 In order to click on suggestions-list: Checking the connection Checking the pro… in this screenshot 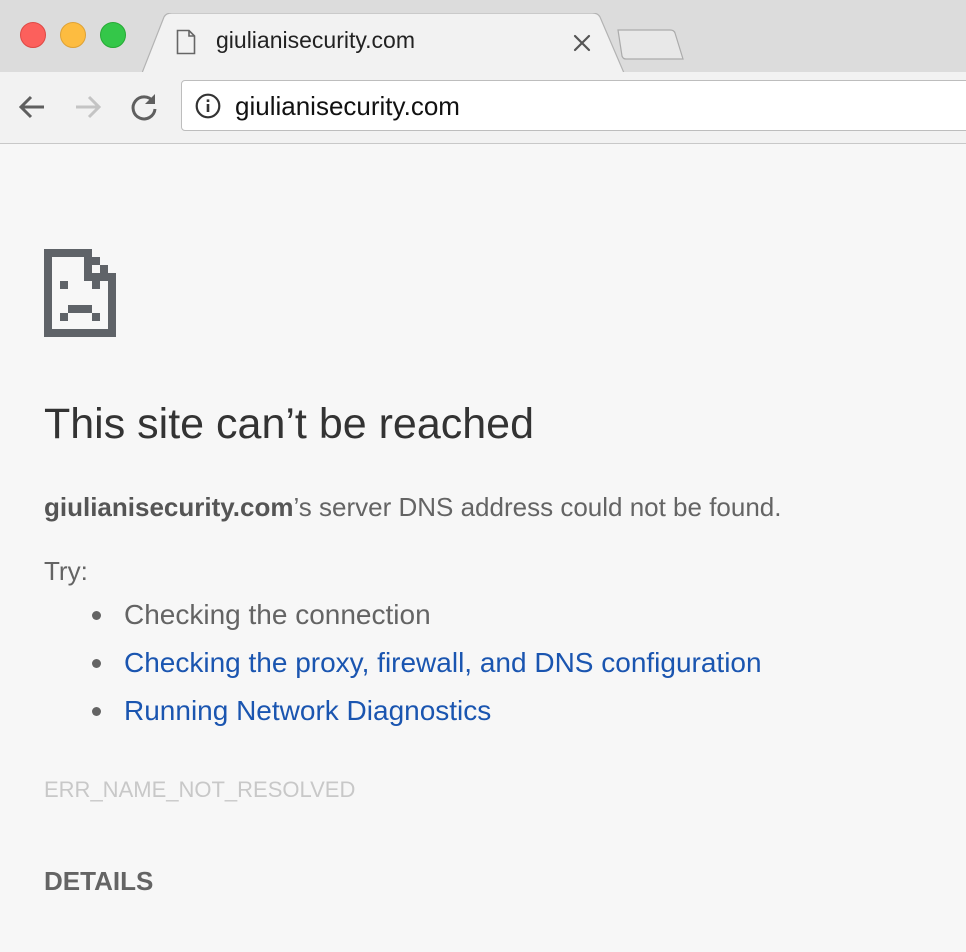, I will do `click(403, 670)`.